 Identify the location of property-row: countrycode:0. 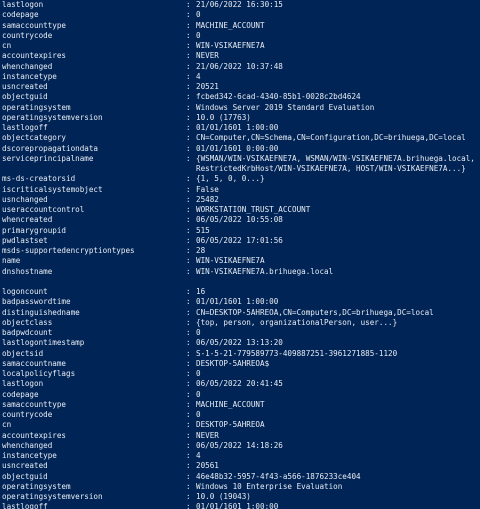
(241, 415).